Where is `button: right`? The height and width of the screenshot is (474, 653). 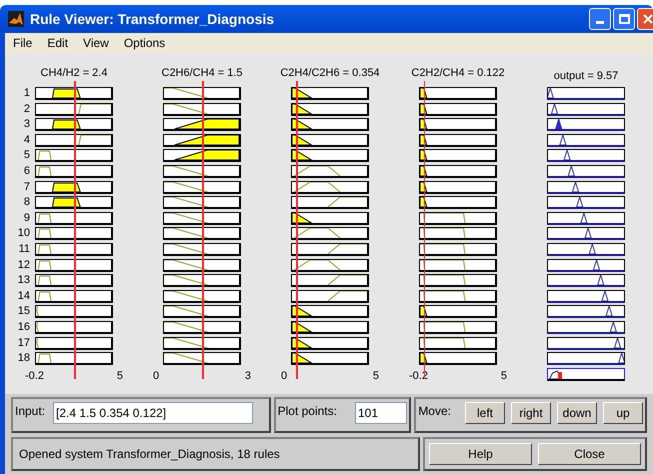
button: right is located at coordinates (531, 413).